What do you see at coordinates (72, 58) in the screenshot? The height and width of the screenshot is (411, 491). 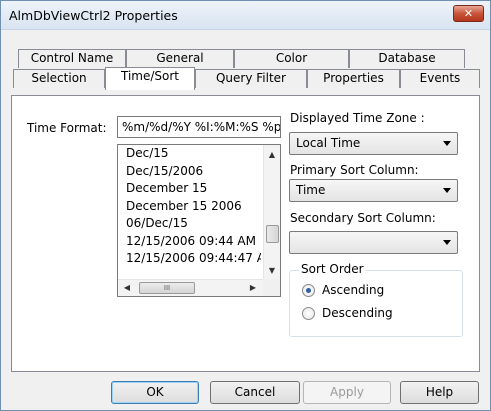 I see `tab-control-name: Control Name` at bounding box center [72, 58].